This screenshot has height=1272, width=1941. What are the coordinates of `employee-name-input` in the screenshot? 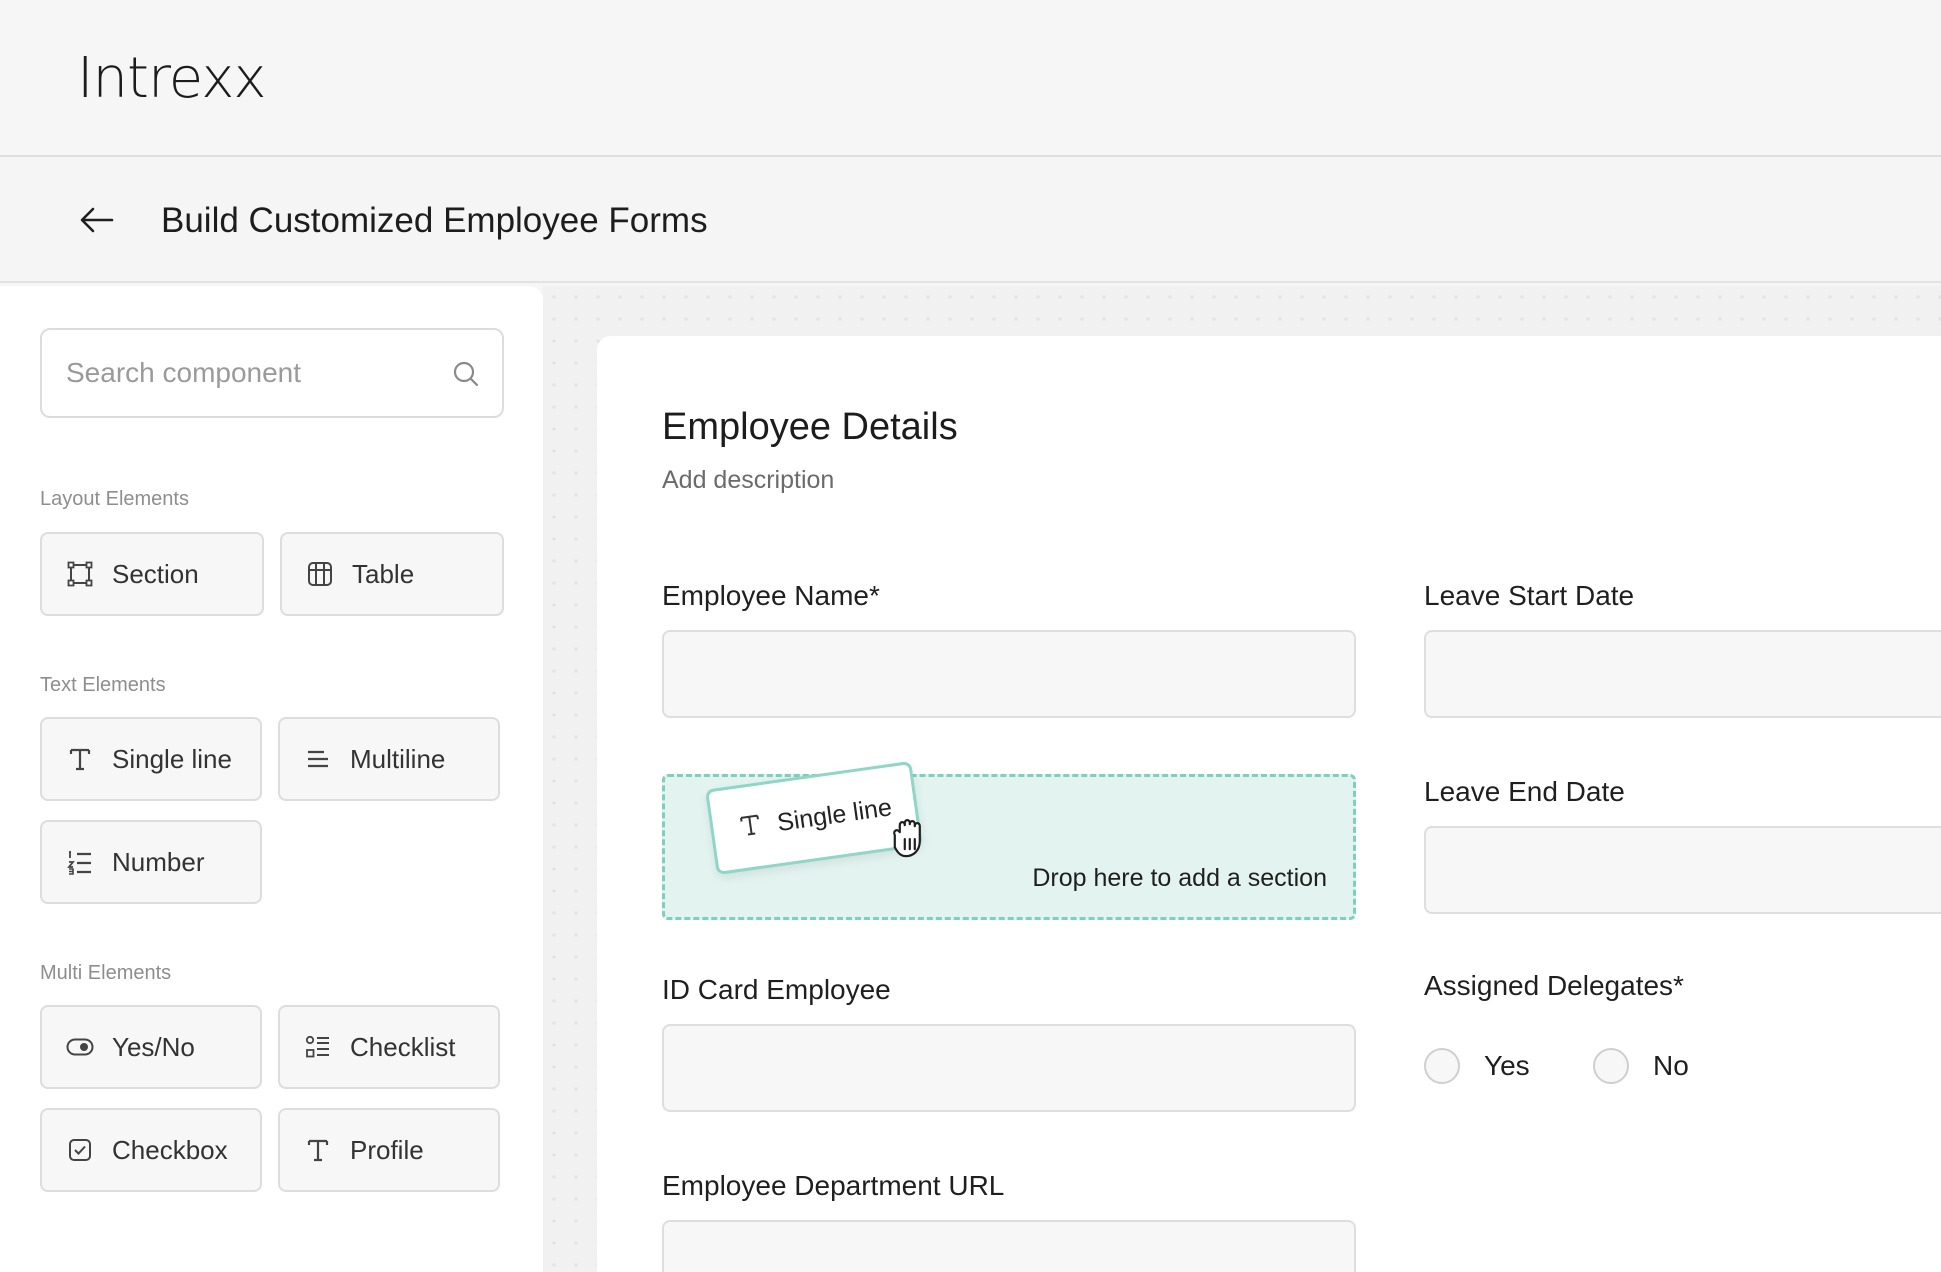 It's located at (1009, 674).